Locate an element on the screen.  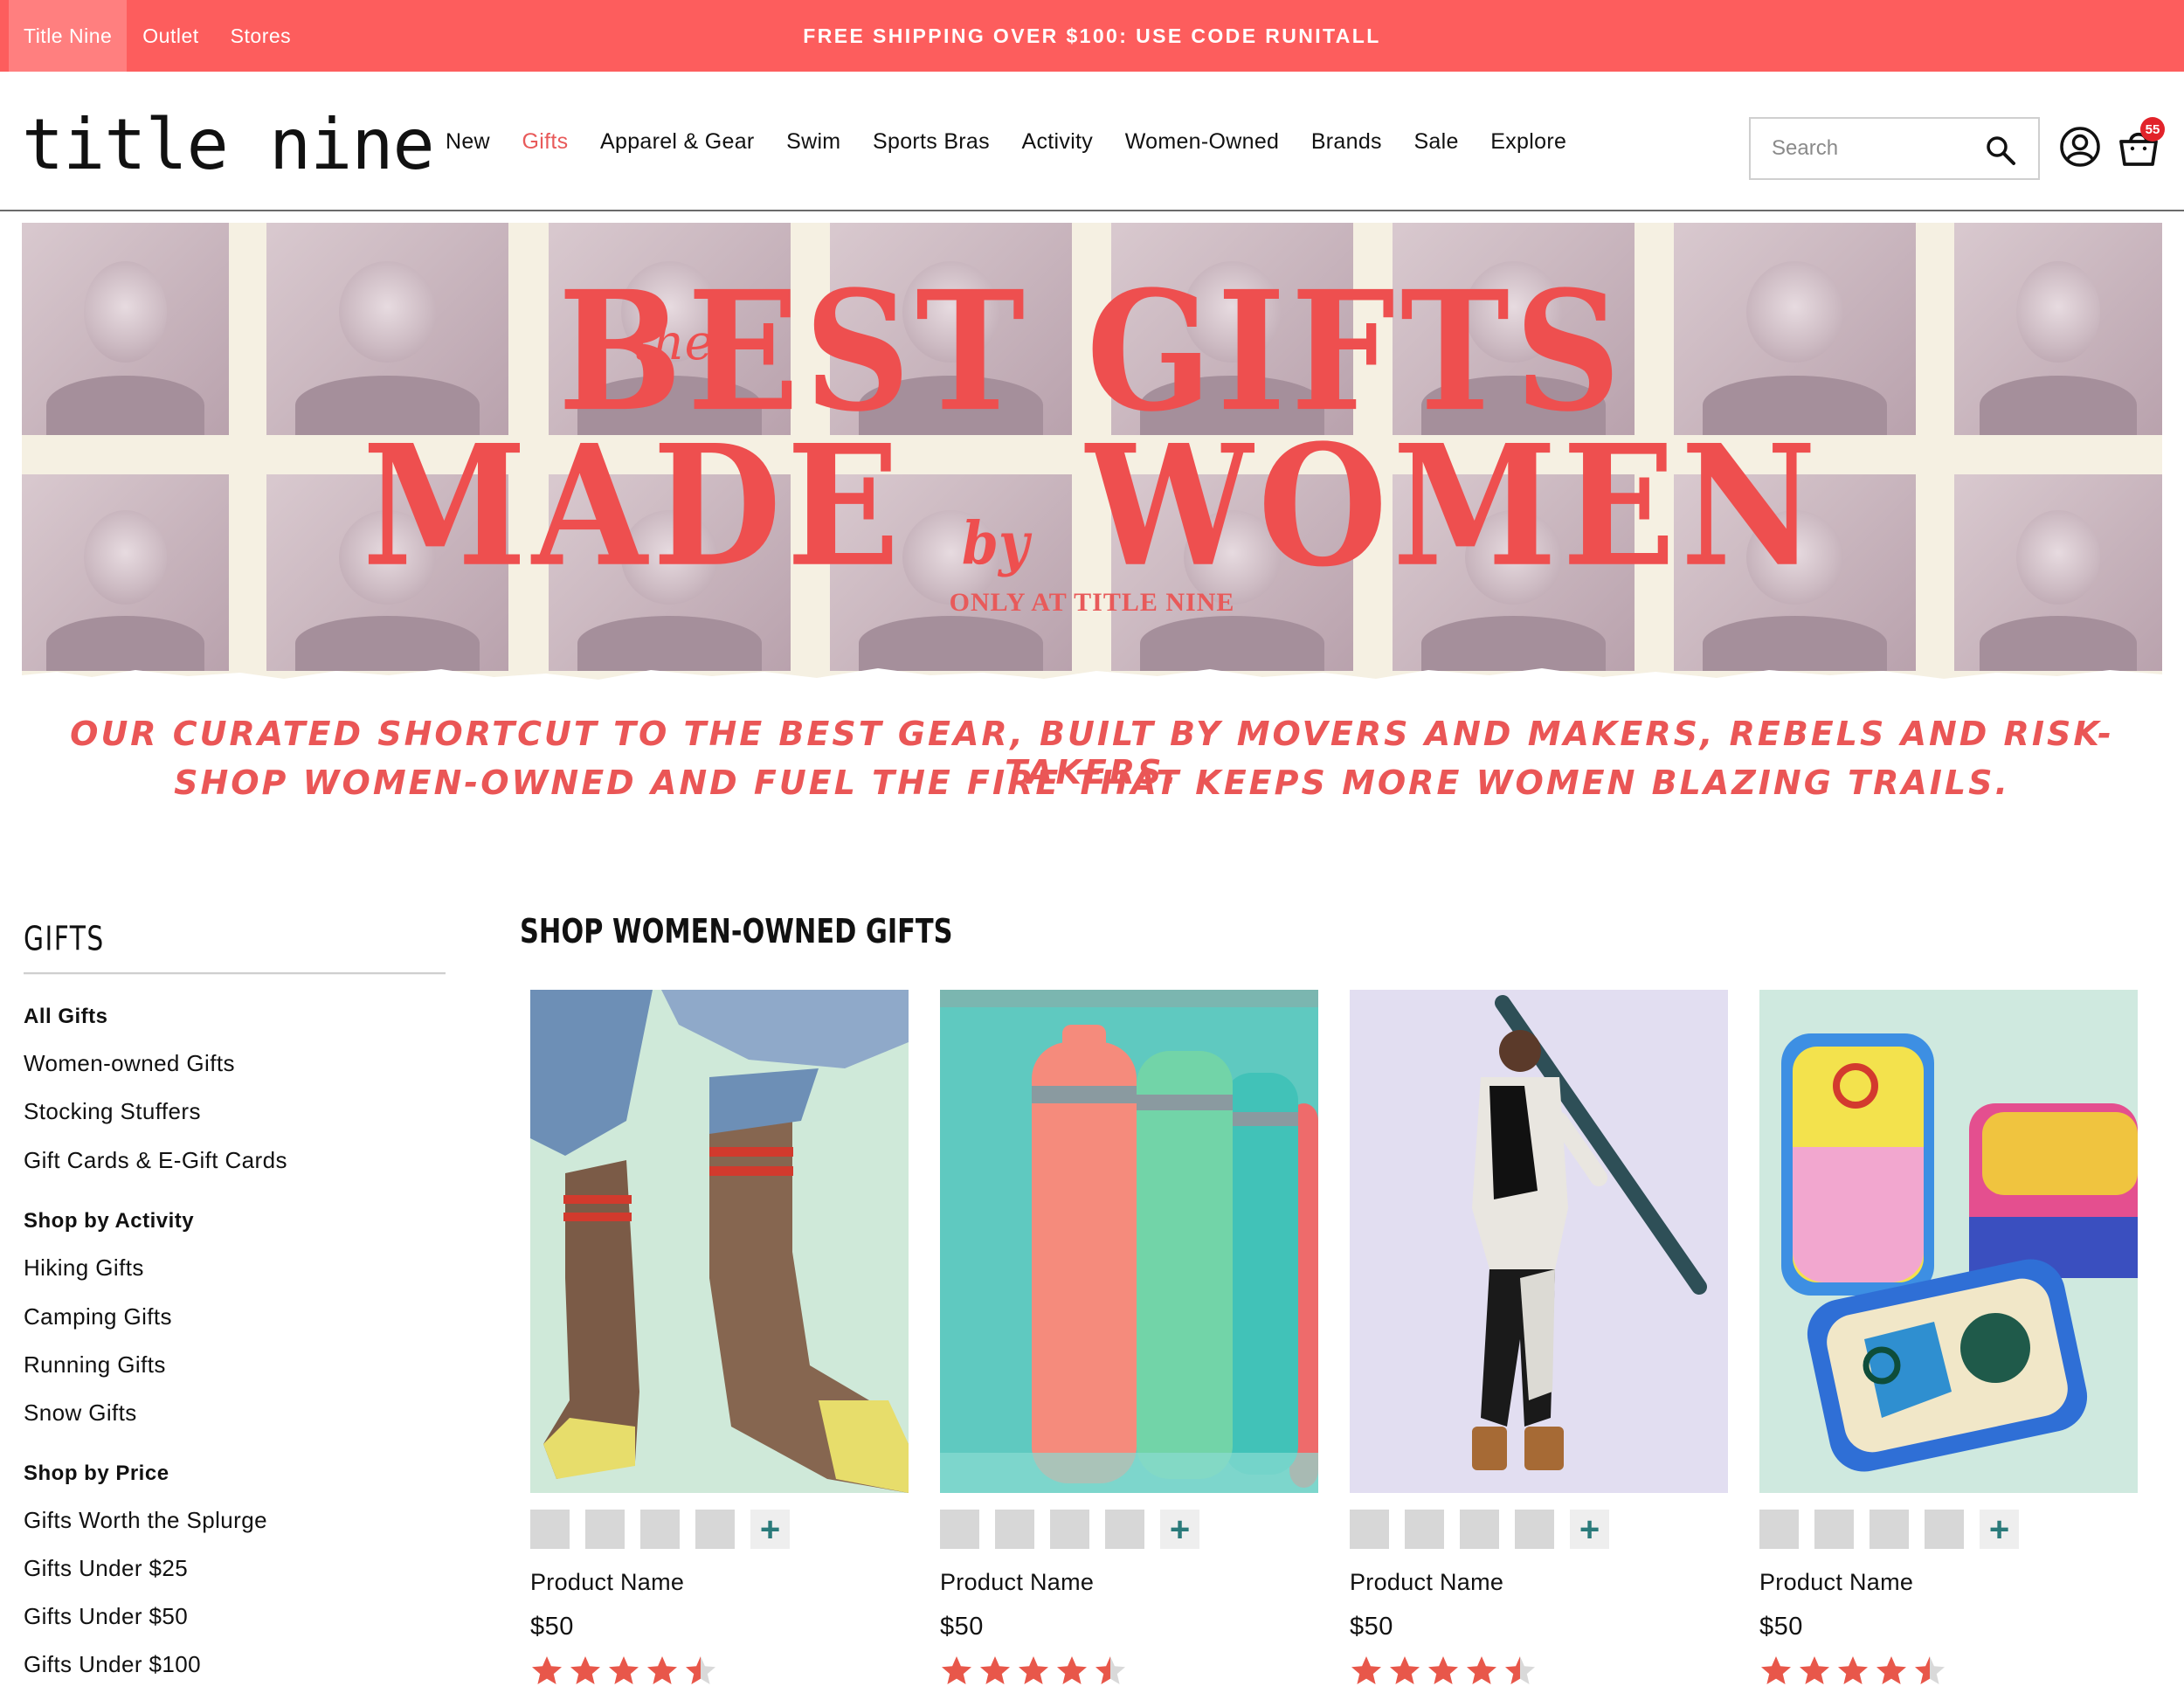
product-image-water-bottles is located at coordinates (1129, 1241).